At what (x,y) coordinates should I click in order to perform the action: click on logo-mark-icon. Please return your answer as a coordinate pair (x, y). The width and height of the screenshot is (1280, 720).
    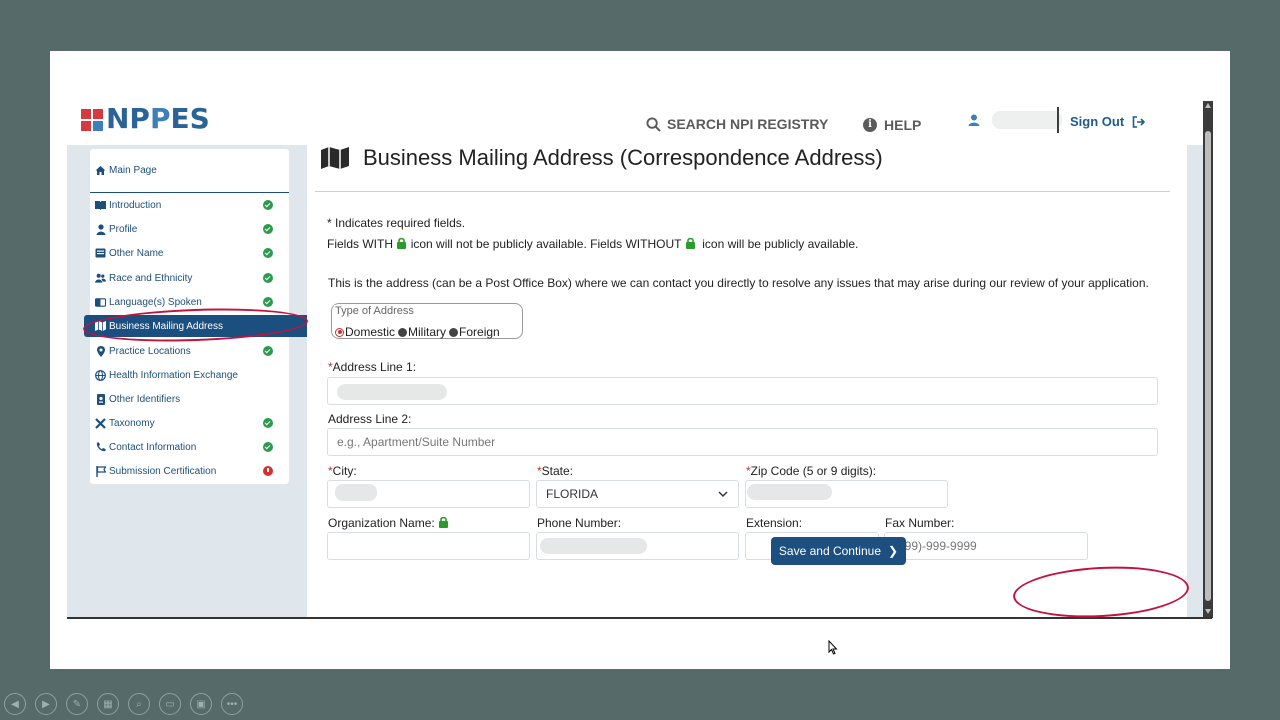
    Looking at the image, I should click on (93, 119).